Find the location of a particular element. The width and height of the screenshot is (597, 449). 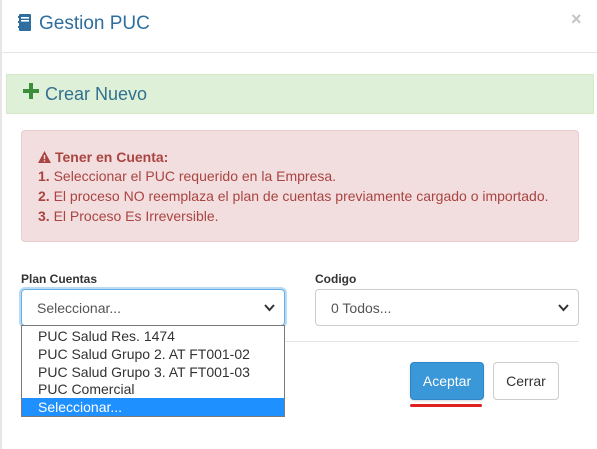

annotation-underline is located at coordinates (446, 405).